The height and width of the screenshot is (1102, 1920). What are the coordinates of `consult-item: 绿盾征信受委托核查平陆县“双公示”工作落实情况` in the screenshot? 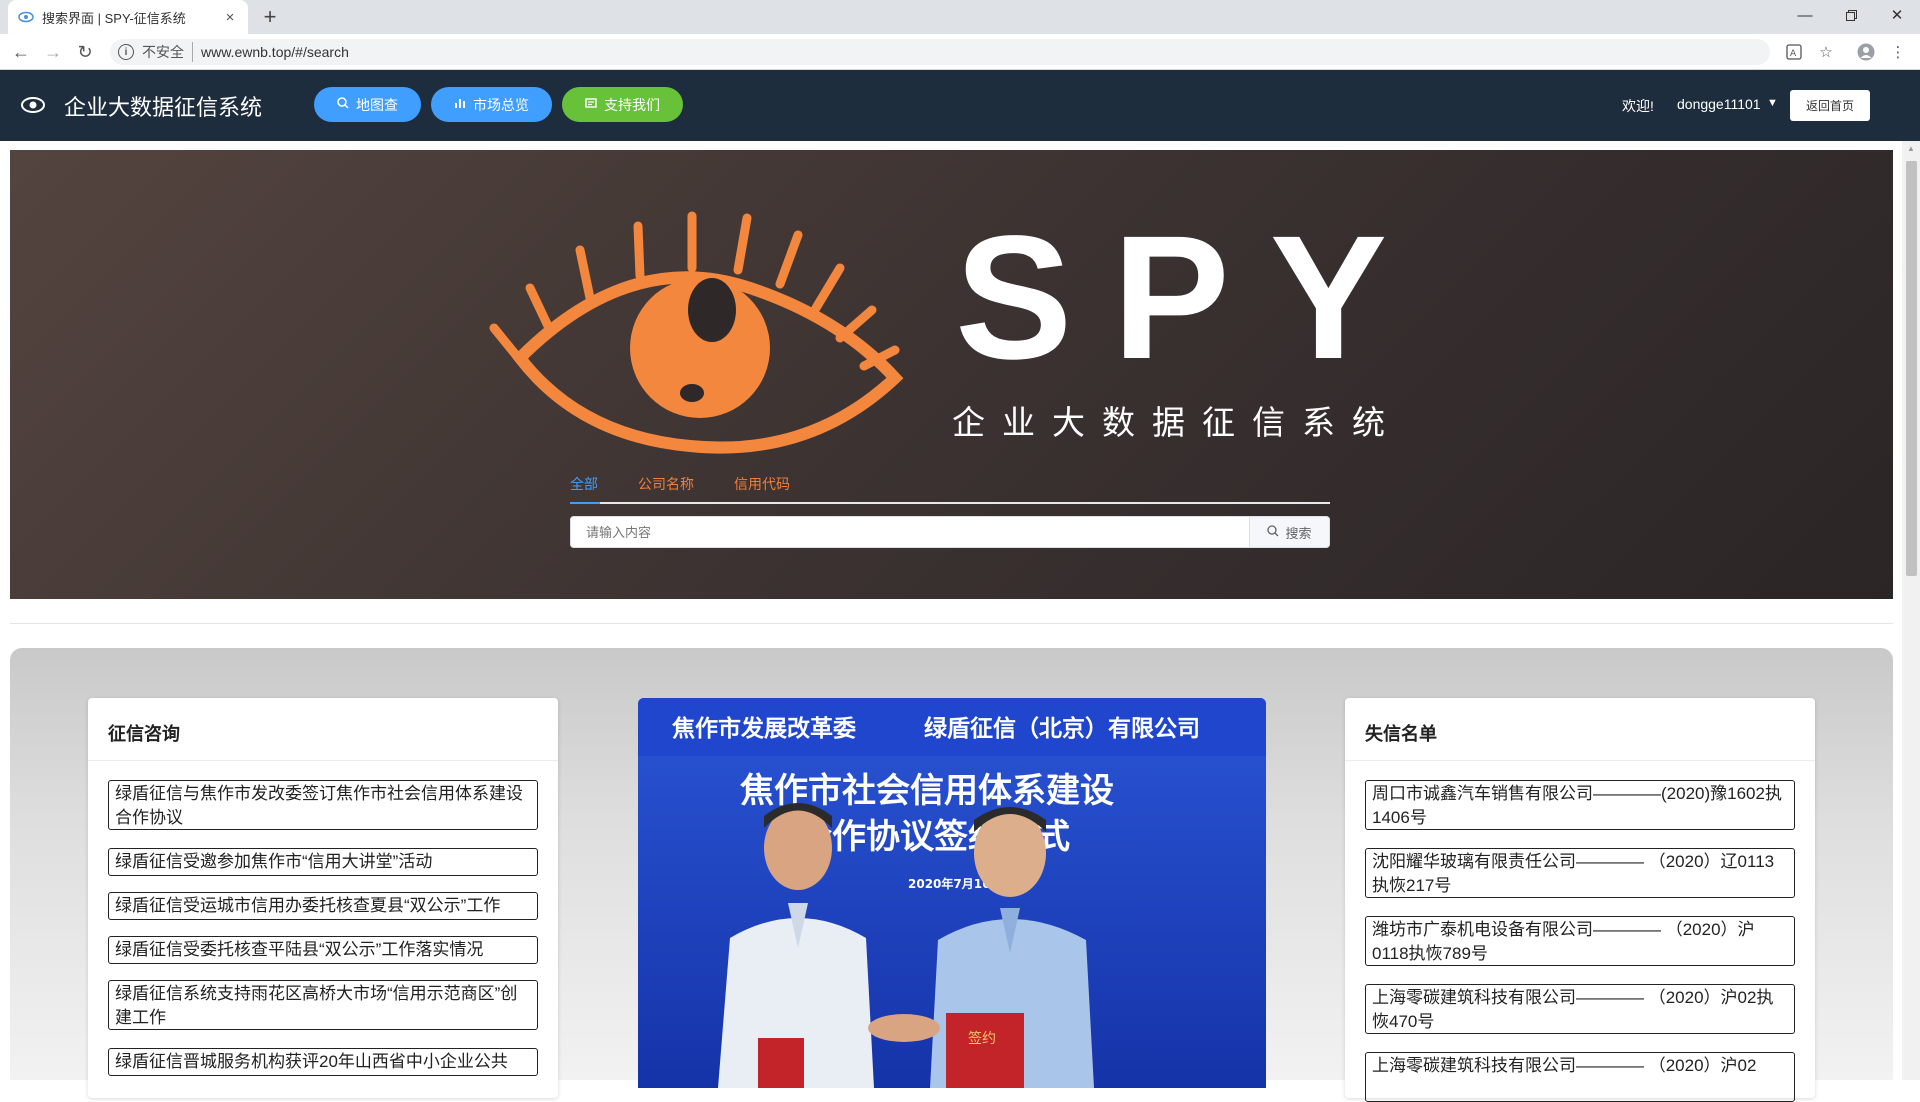 It's located at (323, 950).